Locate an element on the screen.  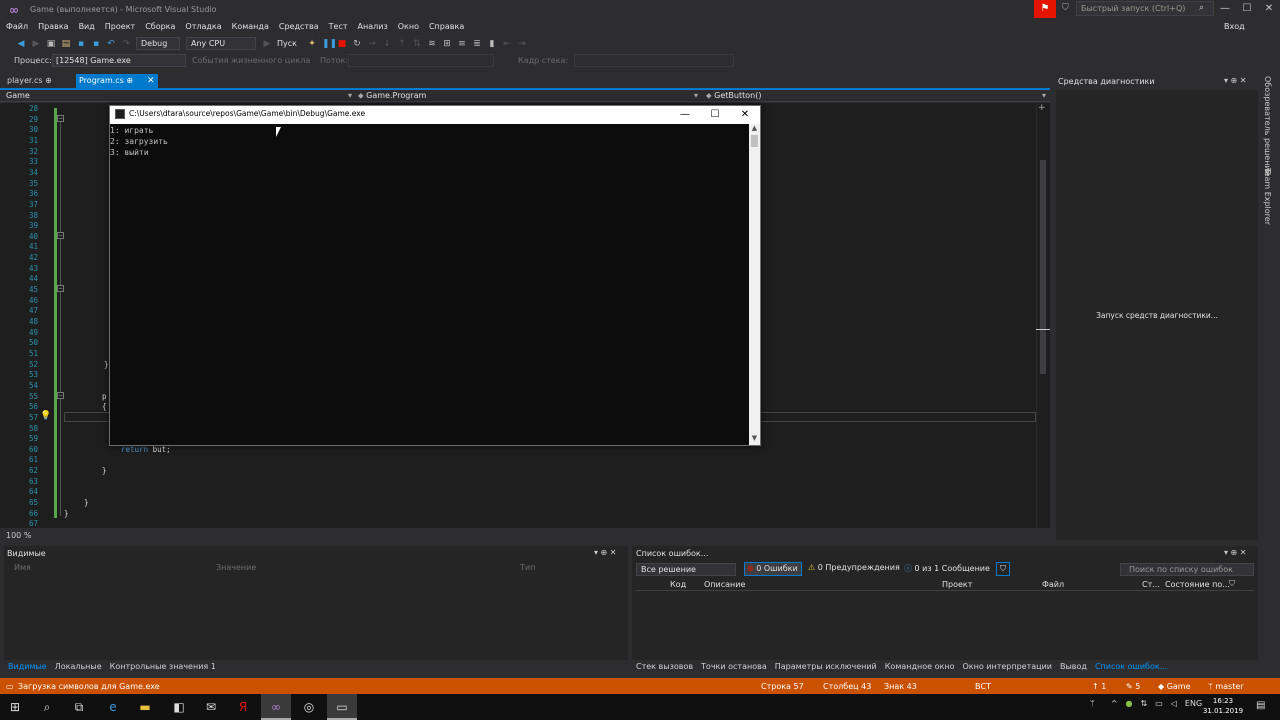
menu-project: Проект is located at coordinates (120, 26).